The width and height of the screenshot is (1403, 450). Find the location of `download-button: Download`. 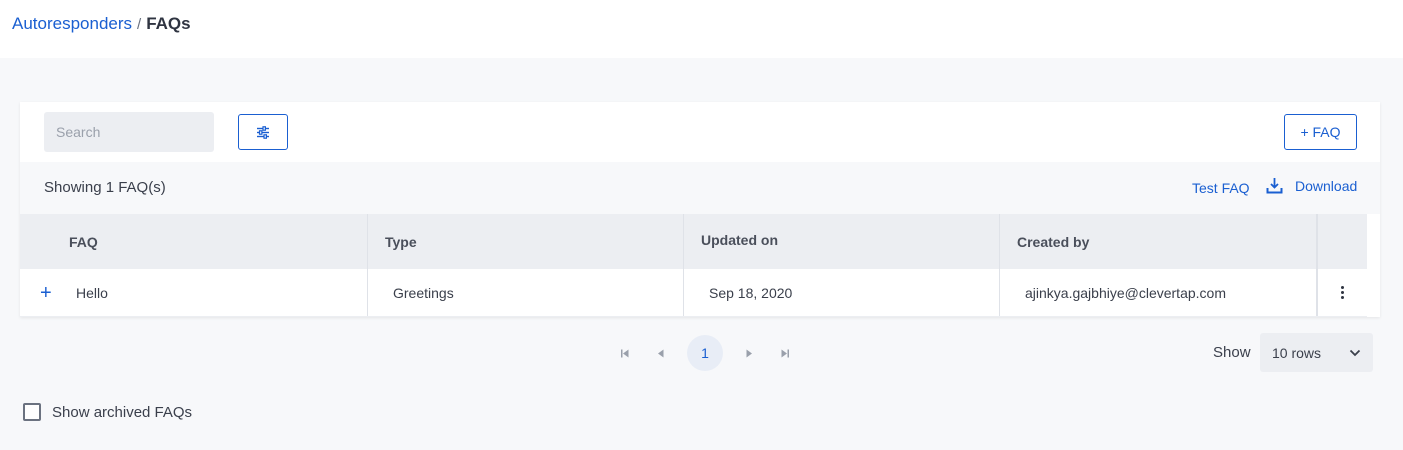

download-button: Download is located at coordinates (1311, 185).